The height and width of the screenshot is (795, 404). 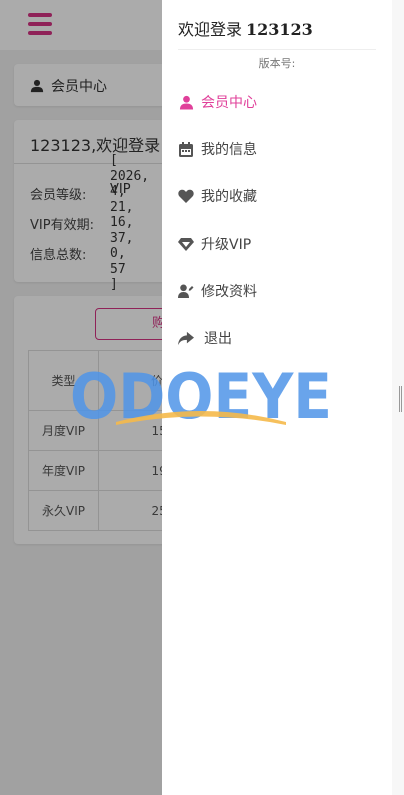 I want to click on share-arrow-icon, so click(x=186, y=338).